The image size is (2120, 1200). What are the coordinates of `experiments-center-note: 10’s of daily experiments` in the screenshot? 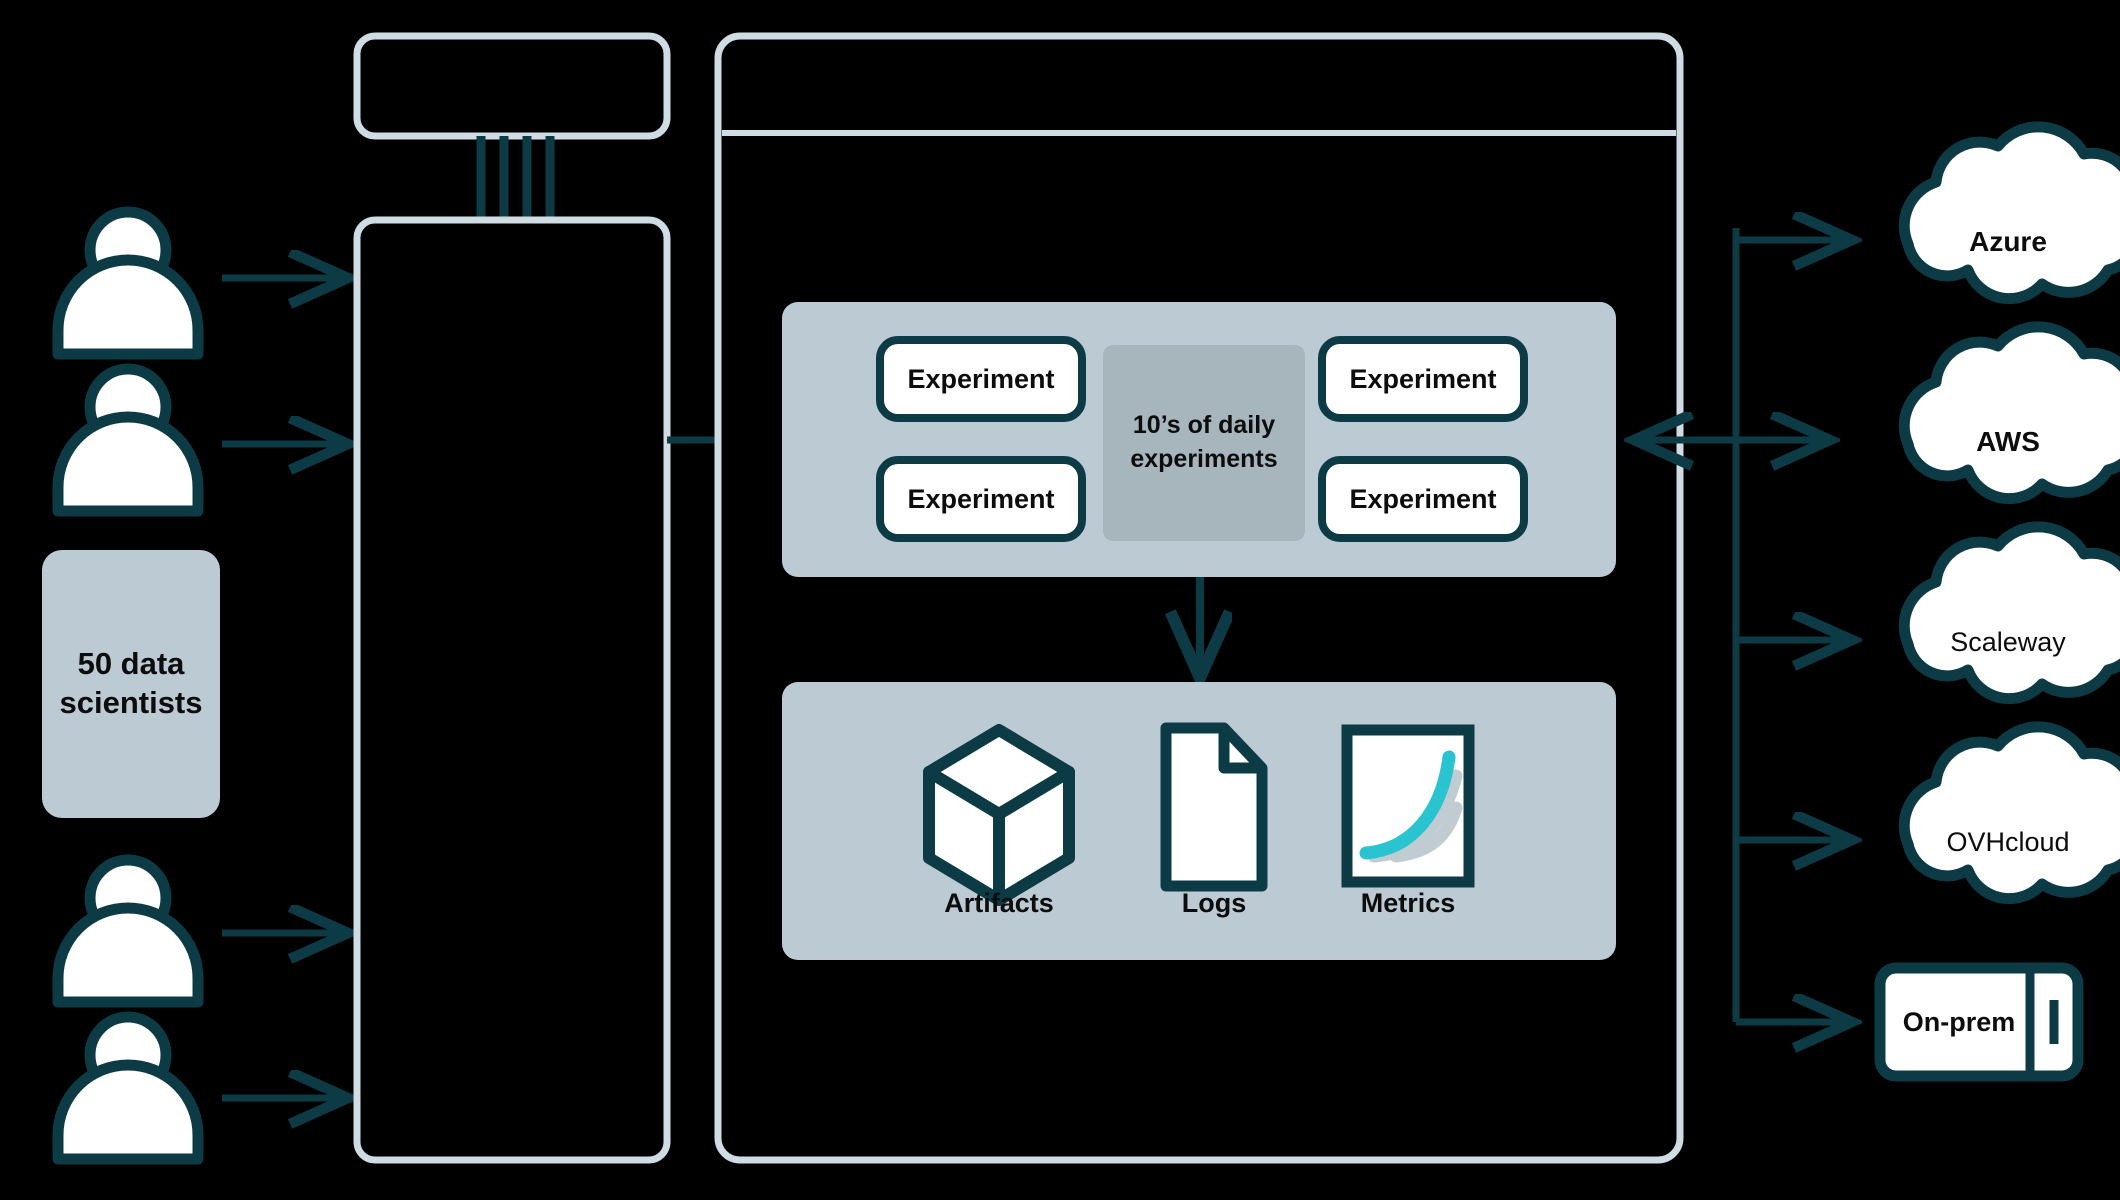 It's located at (1204, 443).